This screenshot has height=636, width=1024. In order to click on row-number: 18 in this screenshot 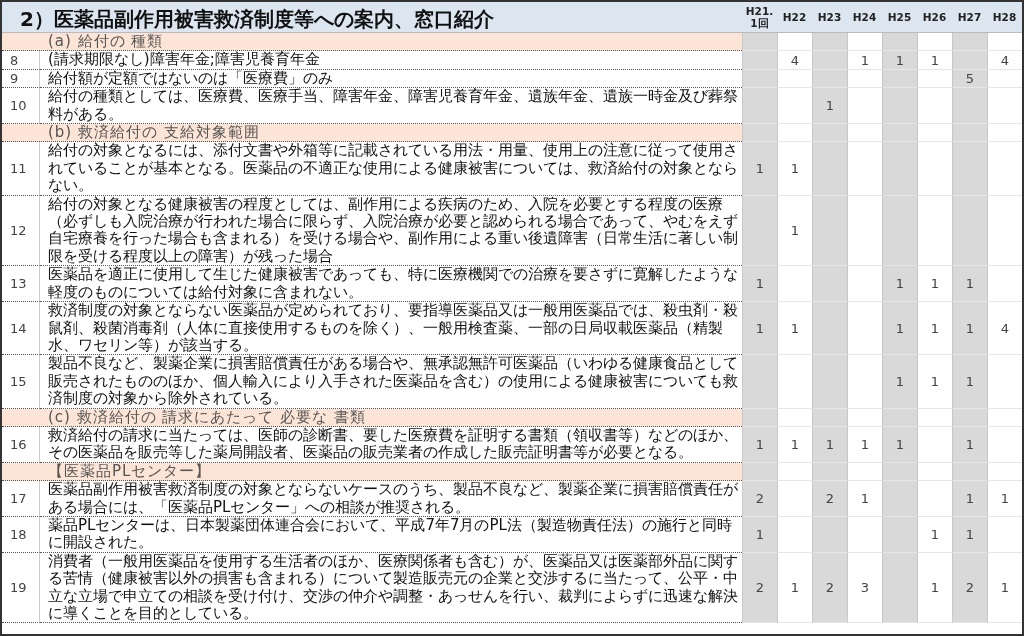, I will do `click(21, 534)`.